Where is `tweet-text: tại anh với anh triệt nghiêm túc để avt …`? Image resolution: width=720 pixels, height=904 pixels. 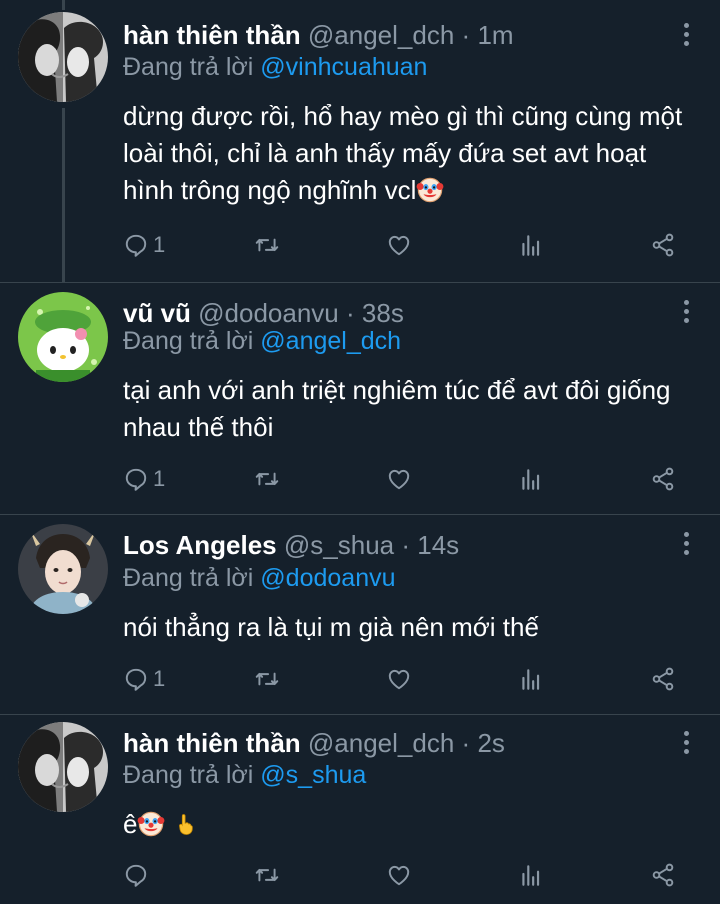 tweet-text: tại anh với anh triệt nghiêm túc để avt … is located at coordinates (397, 408).